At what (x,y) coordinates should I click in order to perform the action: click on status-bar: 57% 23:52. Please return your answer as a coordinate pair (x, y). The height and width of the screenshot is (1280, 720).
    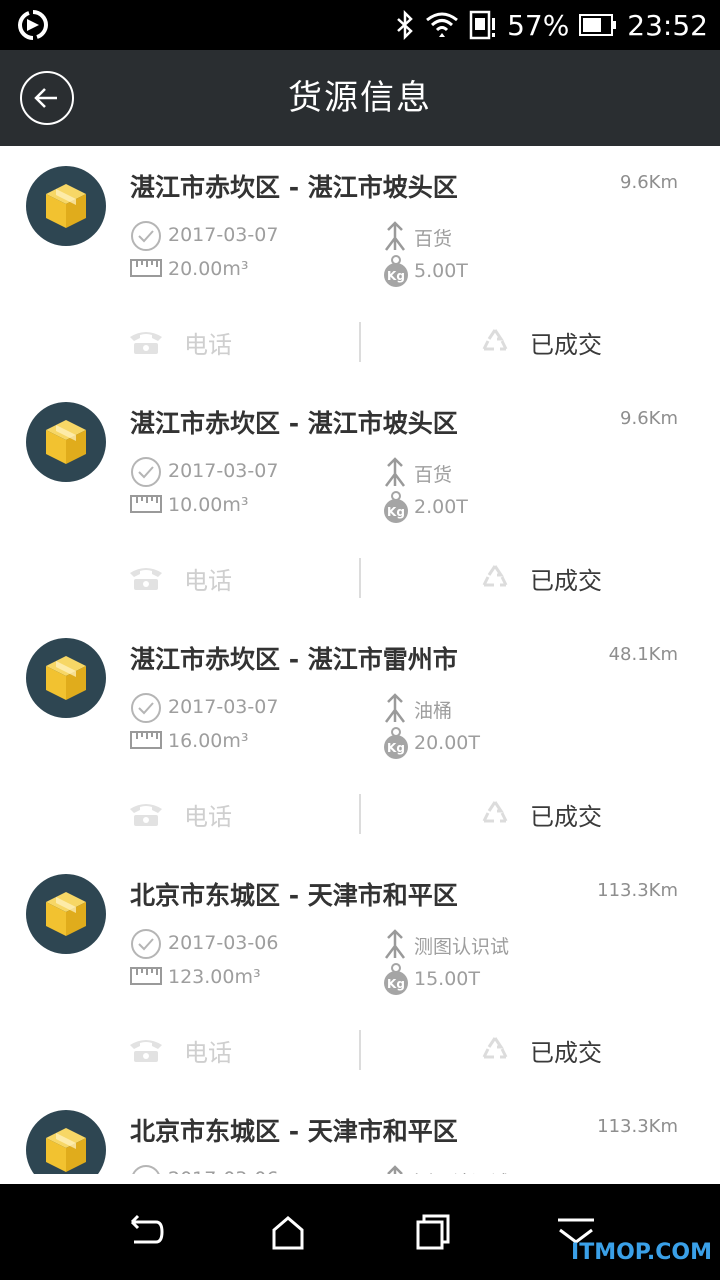
    Looking at the image, I should click on (360, 25).